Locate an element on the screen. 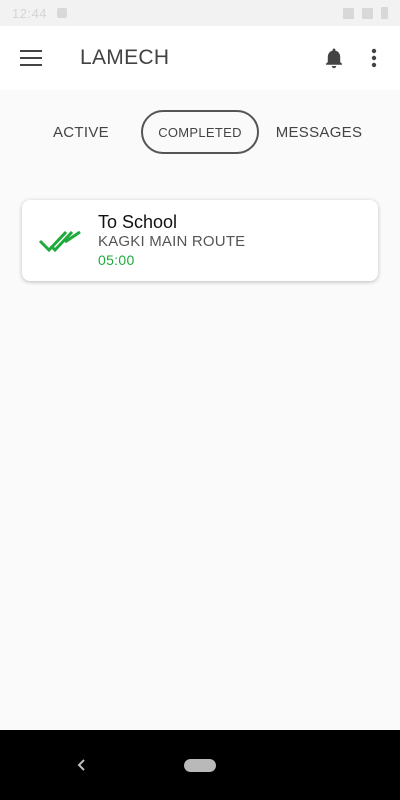 The width and height of the screenshot is (400, 800). hamburger-menu-icon is located at coordinates (31, 58).